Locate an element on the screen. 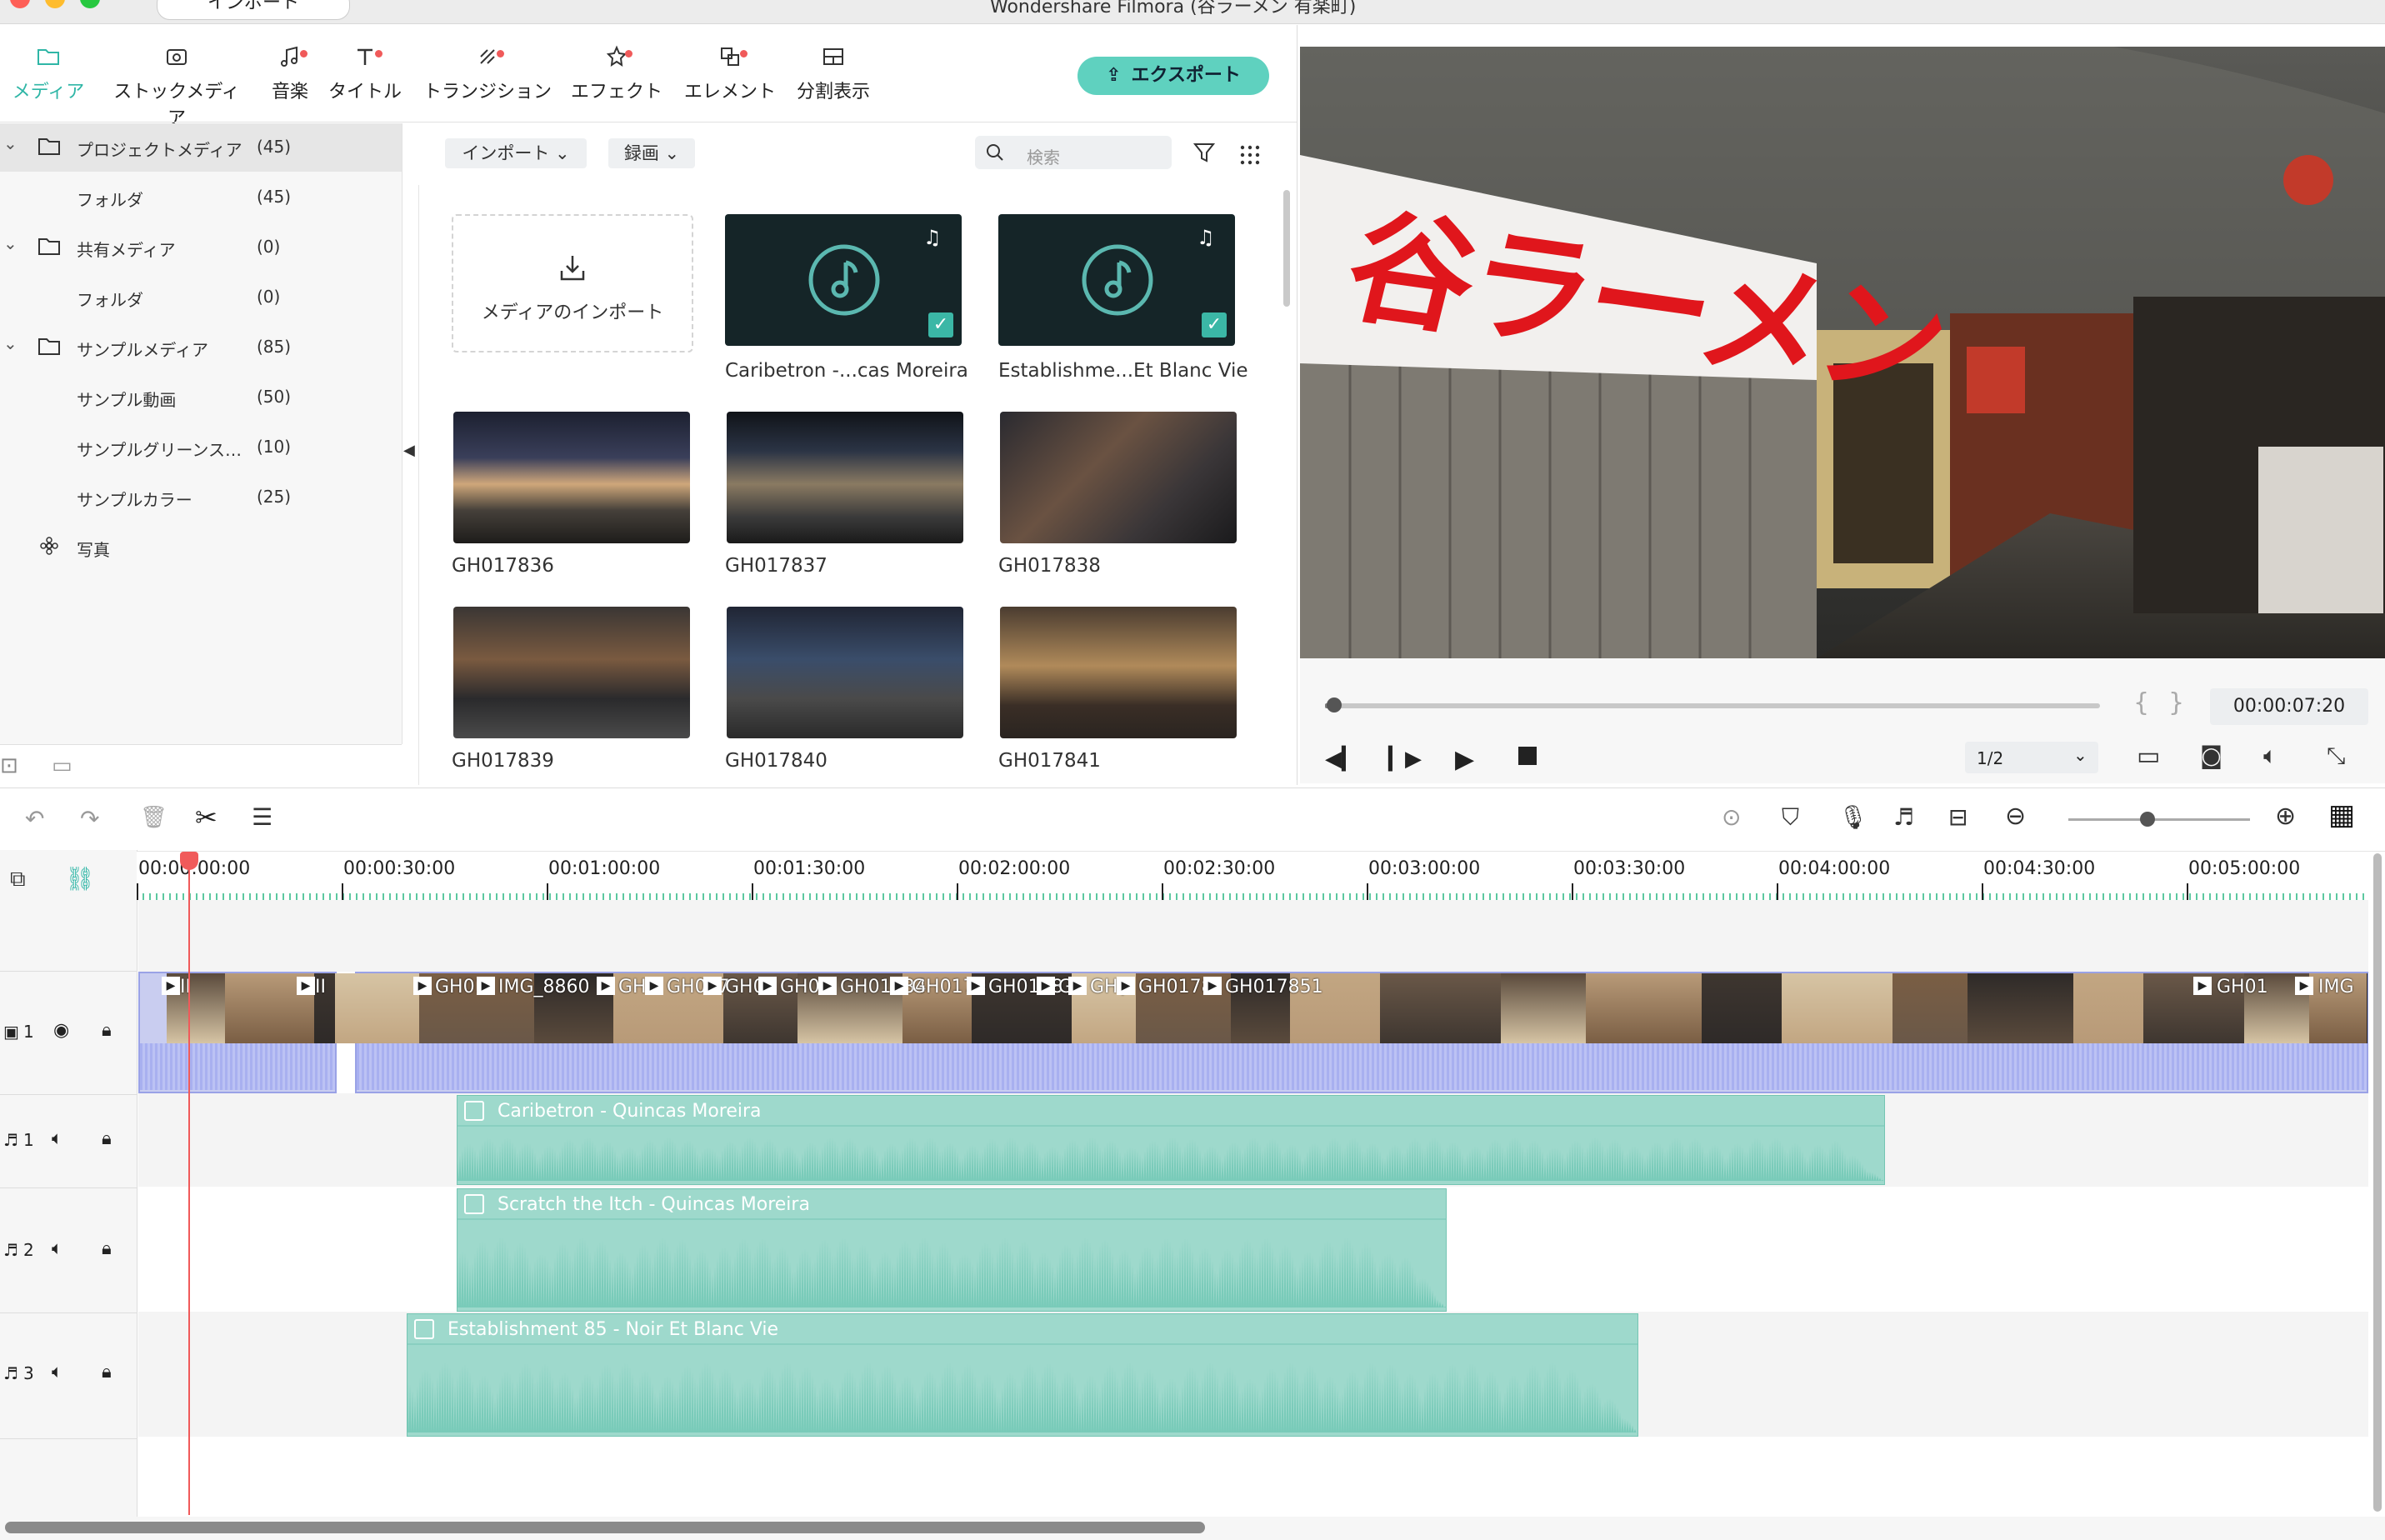  delete-icon: 🗑︎ is located at coordinates (154, 817).